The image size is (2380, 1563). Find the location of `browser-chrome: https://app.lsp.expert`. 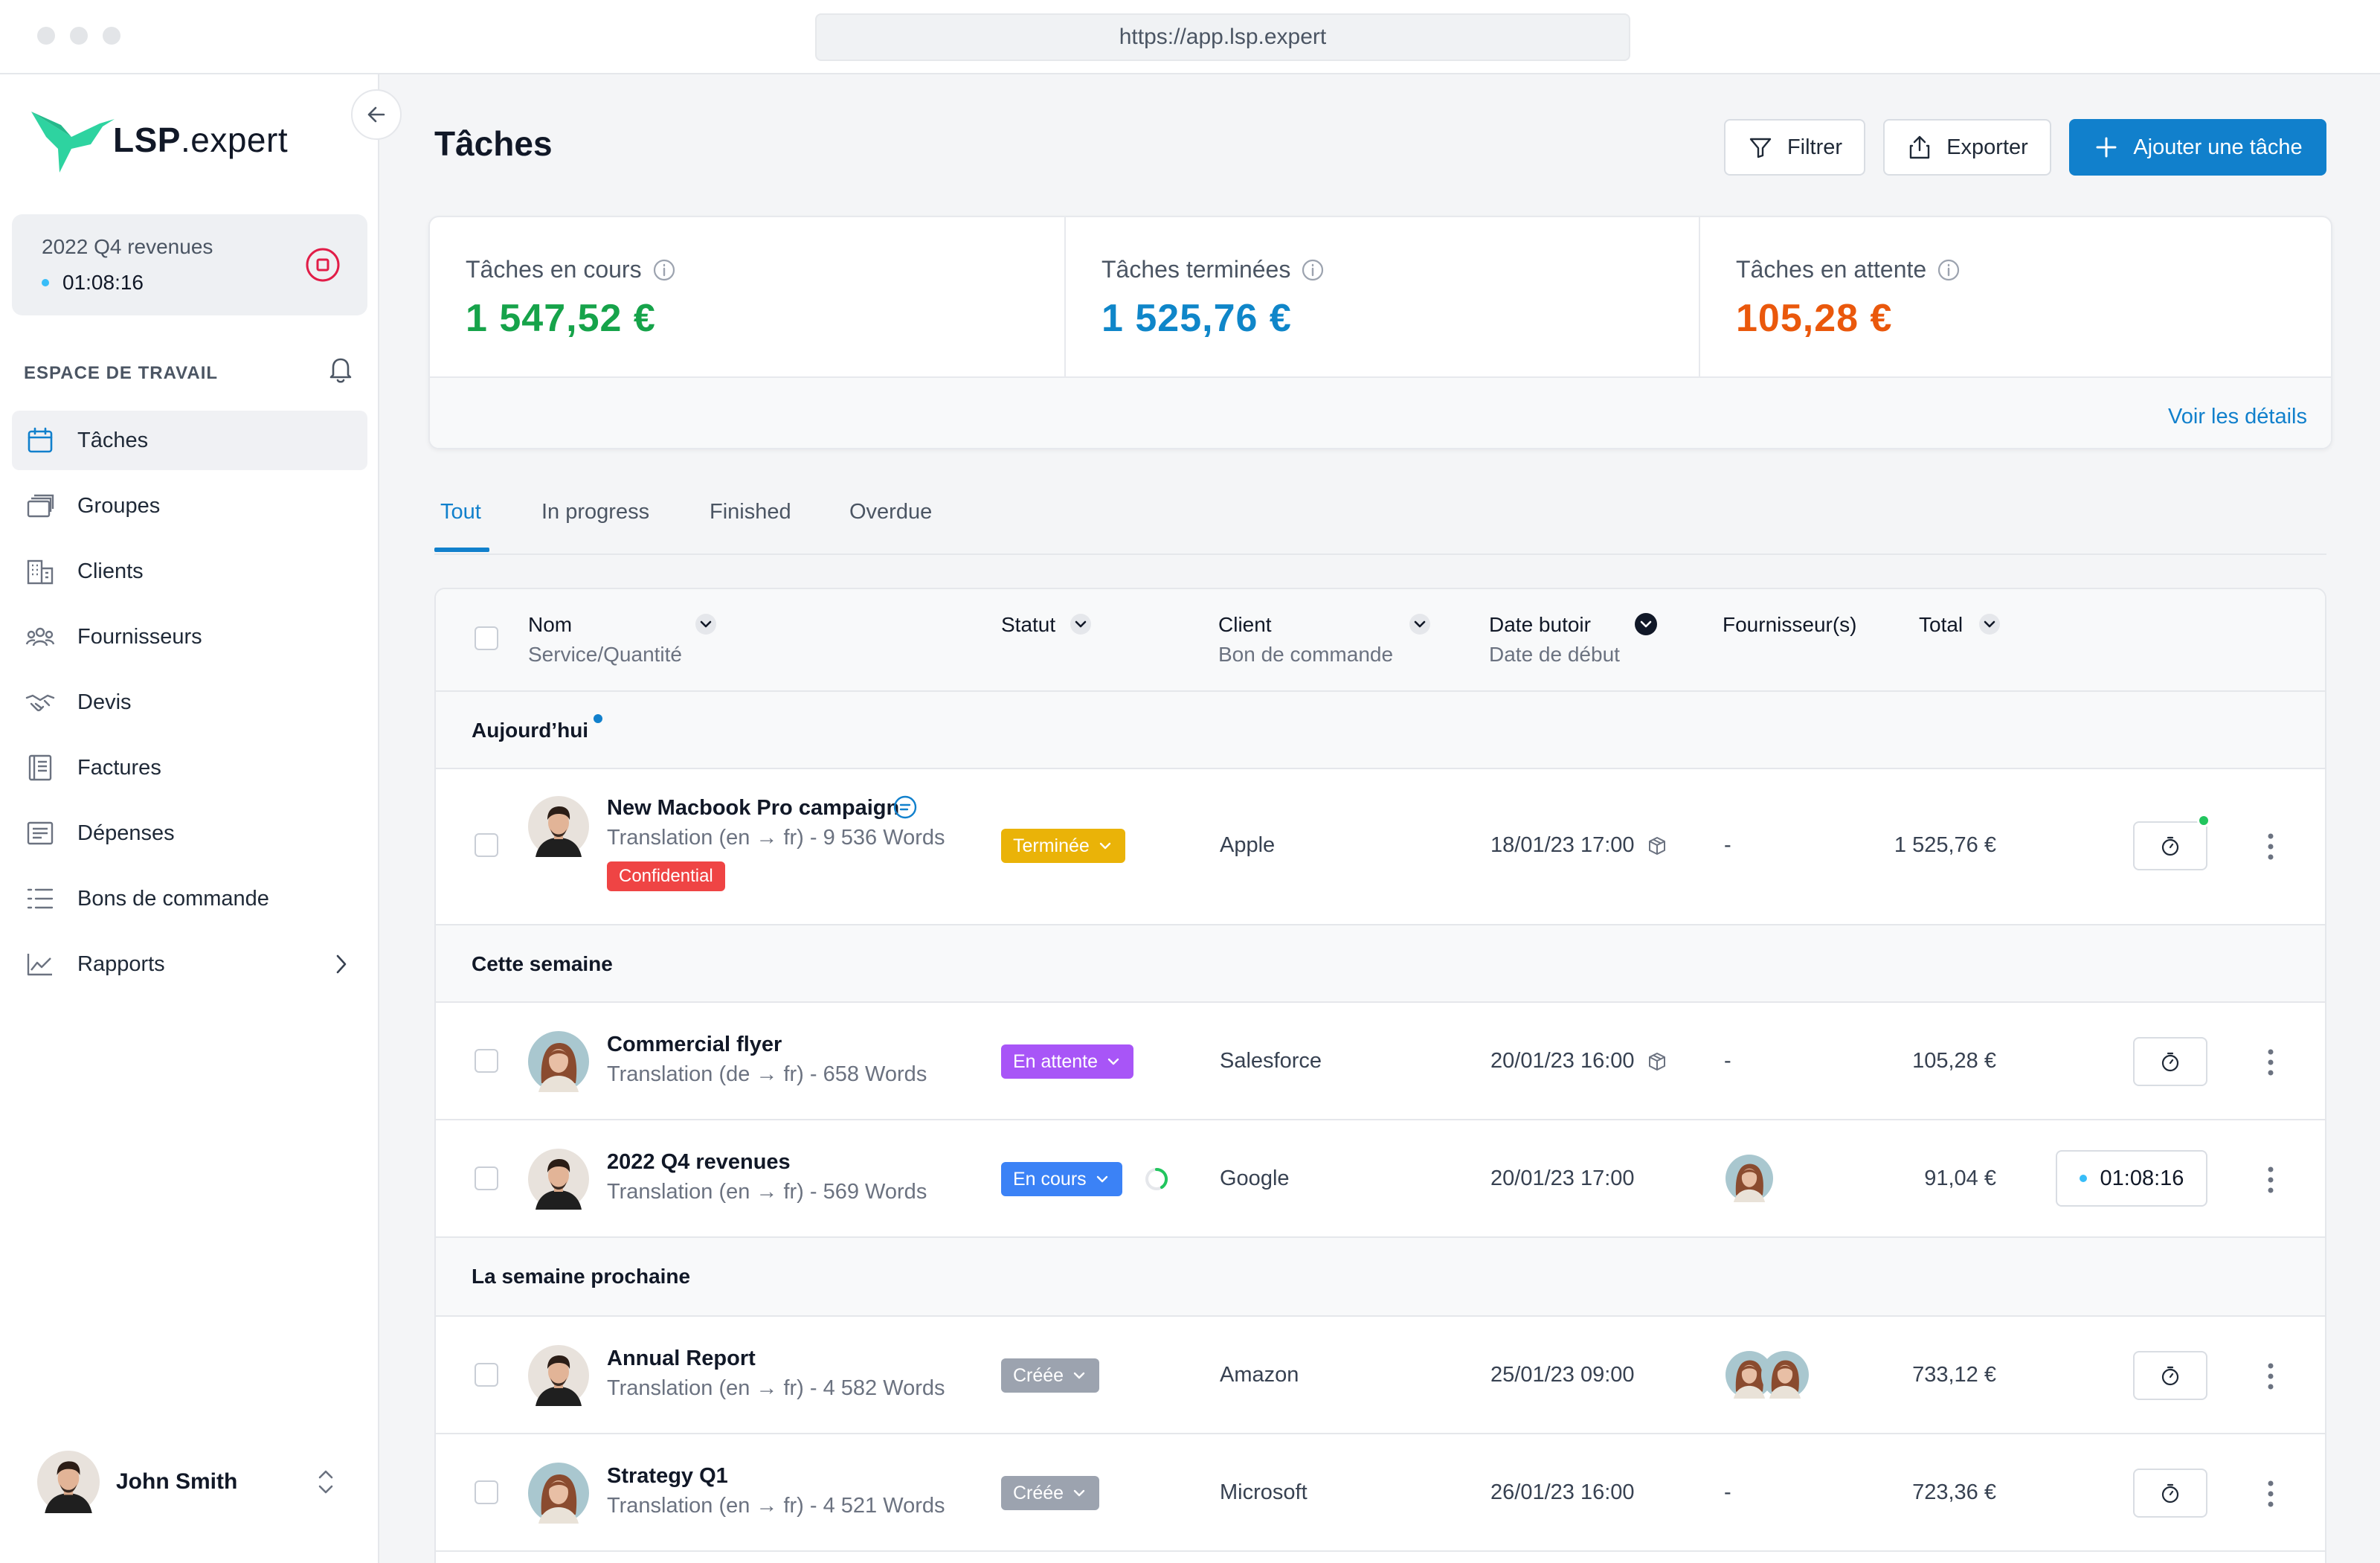

browser-chrome: https://app.lsp.expert is located at coordinates (1190, 37).